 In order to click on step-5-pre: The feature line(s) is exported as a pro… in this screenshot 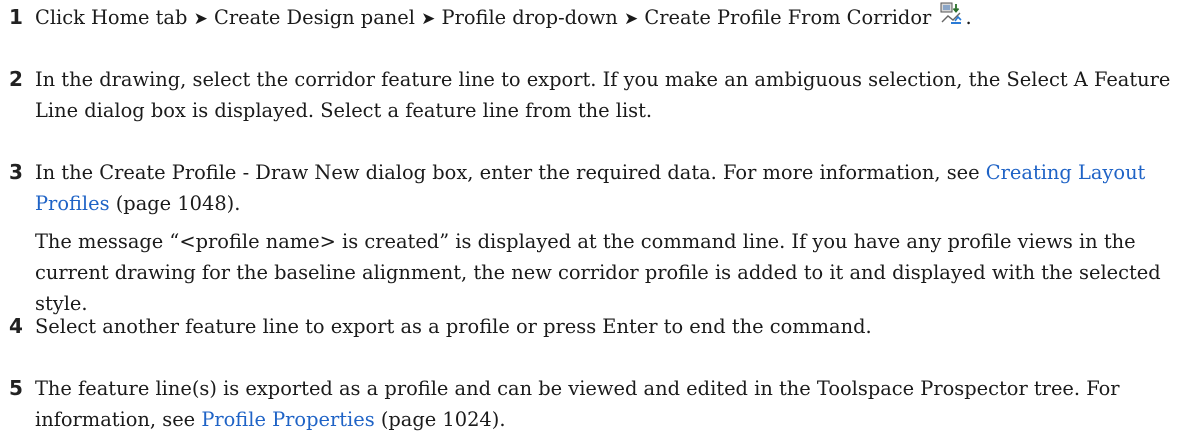, I will do `click(577, 404)`.